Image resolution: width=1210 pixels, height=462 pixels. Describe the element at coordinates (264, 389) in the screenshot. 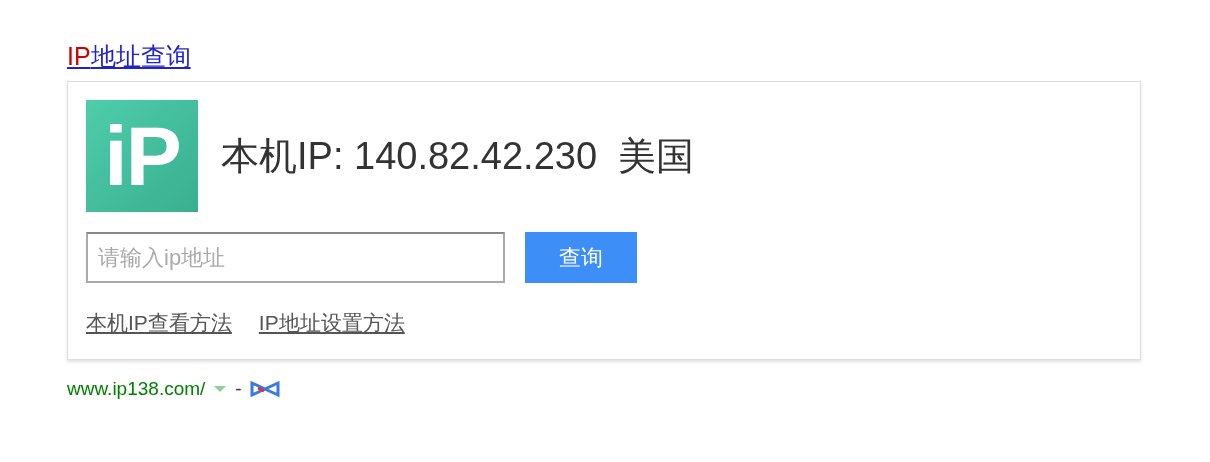

I see `bow-tie-icon` at that location.